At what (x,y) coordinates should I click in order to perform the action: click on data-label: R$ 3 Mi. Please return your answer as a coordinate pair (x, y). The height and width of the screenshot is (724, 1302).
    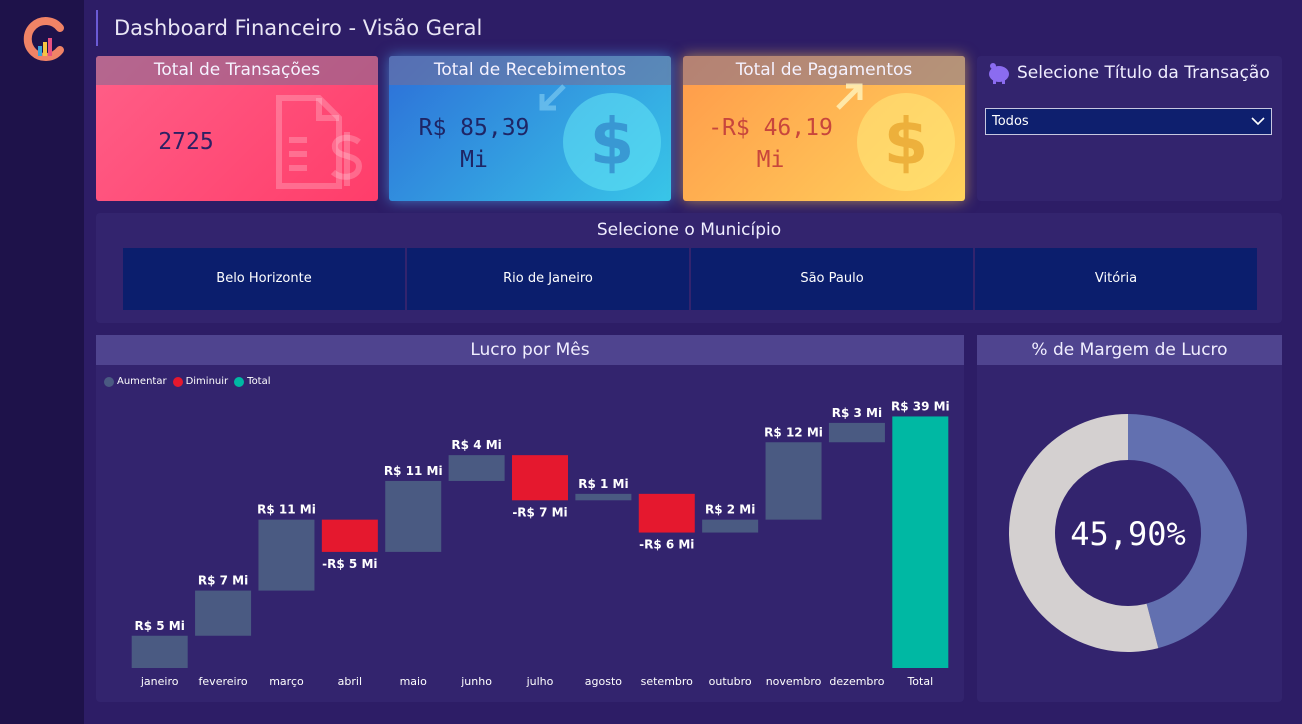
    Looking at the image, I should click on (857, 413).